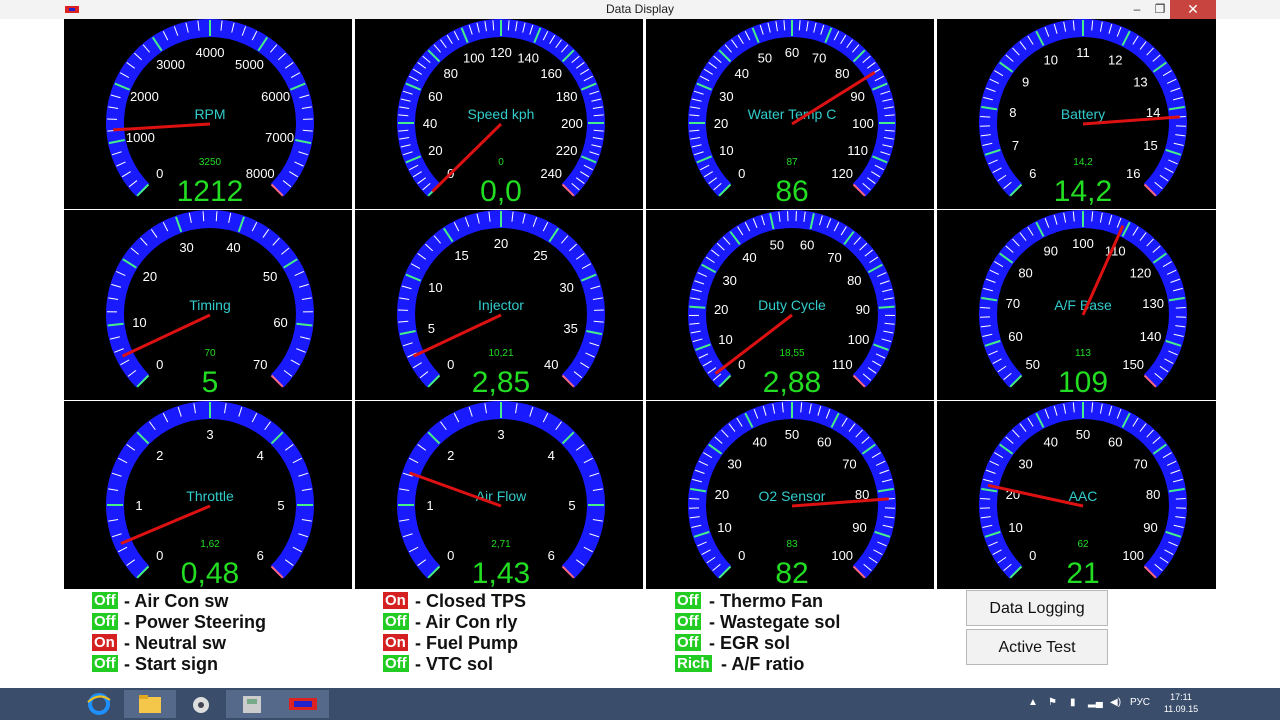 This screenshot has height=720, width=1280. Describe the element at coordinates (1073, 702) in the screenshot. I see `tray-battery-icon: ▮` at that location.